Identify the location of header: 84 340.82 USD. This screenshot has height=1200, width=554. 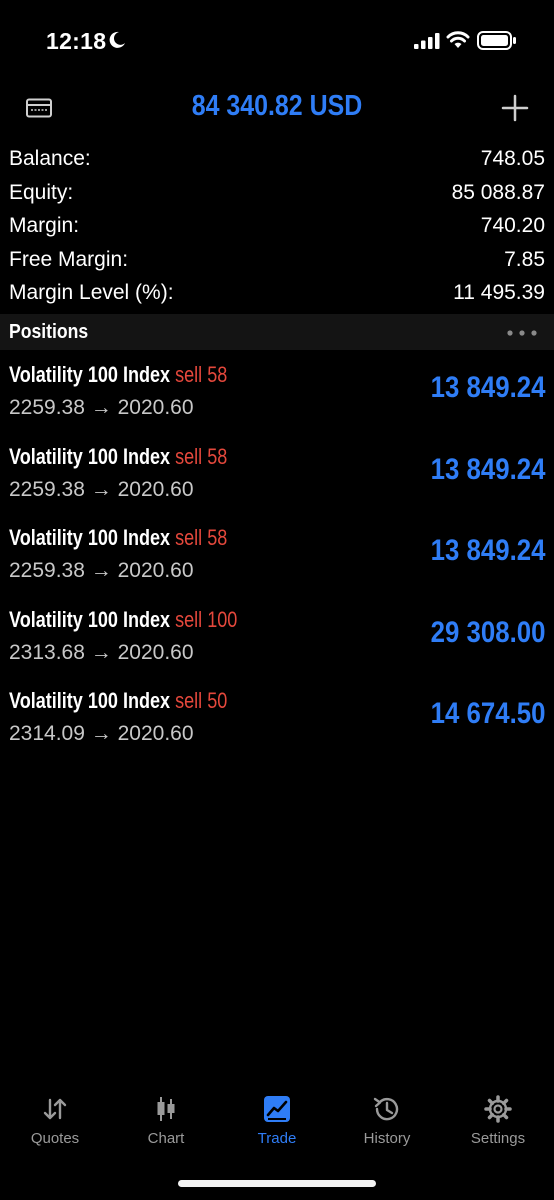
(277, 109).